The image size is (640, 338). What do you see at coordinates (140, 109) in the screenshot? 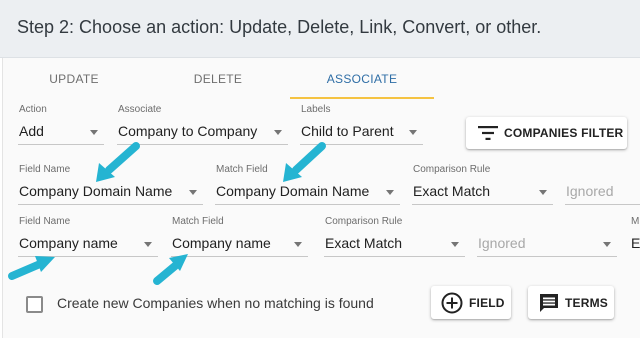
I see `associate-label: Associate` at bounding box center [140, 109].